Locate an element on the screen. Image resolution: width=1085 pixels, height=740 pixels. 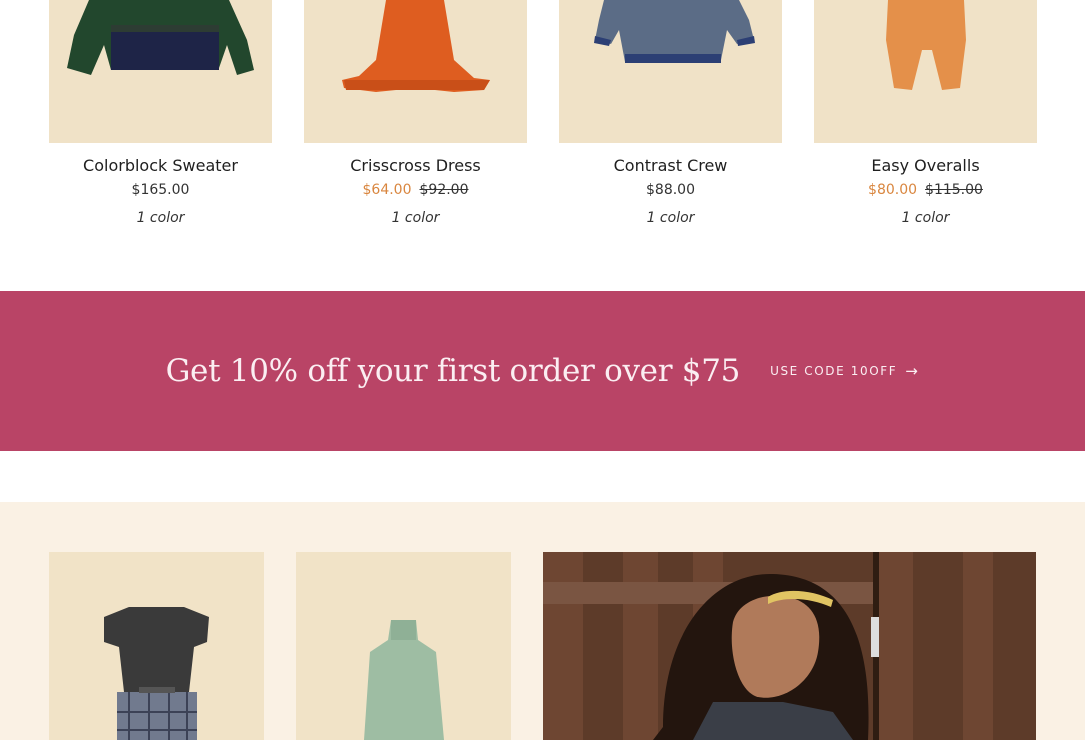
product-price: $80.00 $115.00 is located at coordinates (925, 190).